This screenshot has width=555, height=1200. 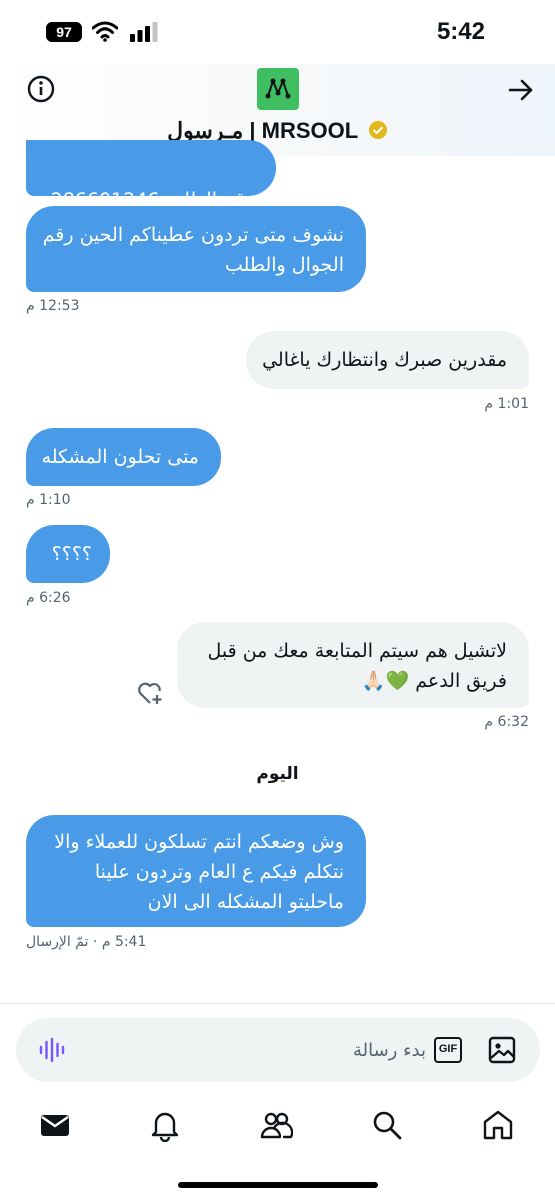 I want to click on message-input, so click(x=276, y=1050).